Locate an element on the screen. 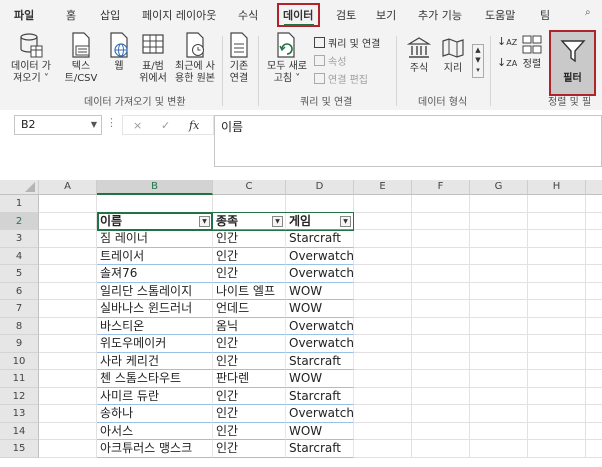  filter-button: 필터 is located at coordinates (572, 63).